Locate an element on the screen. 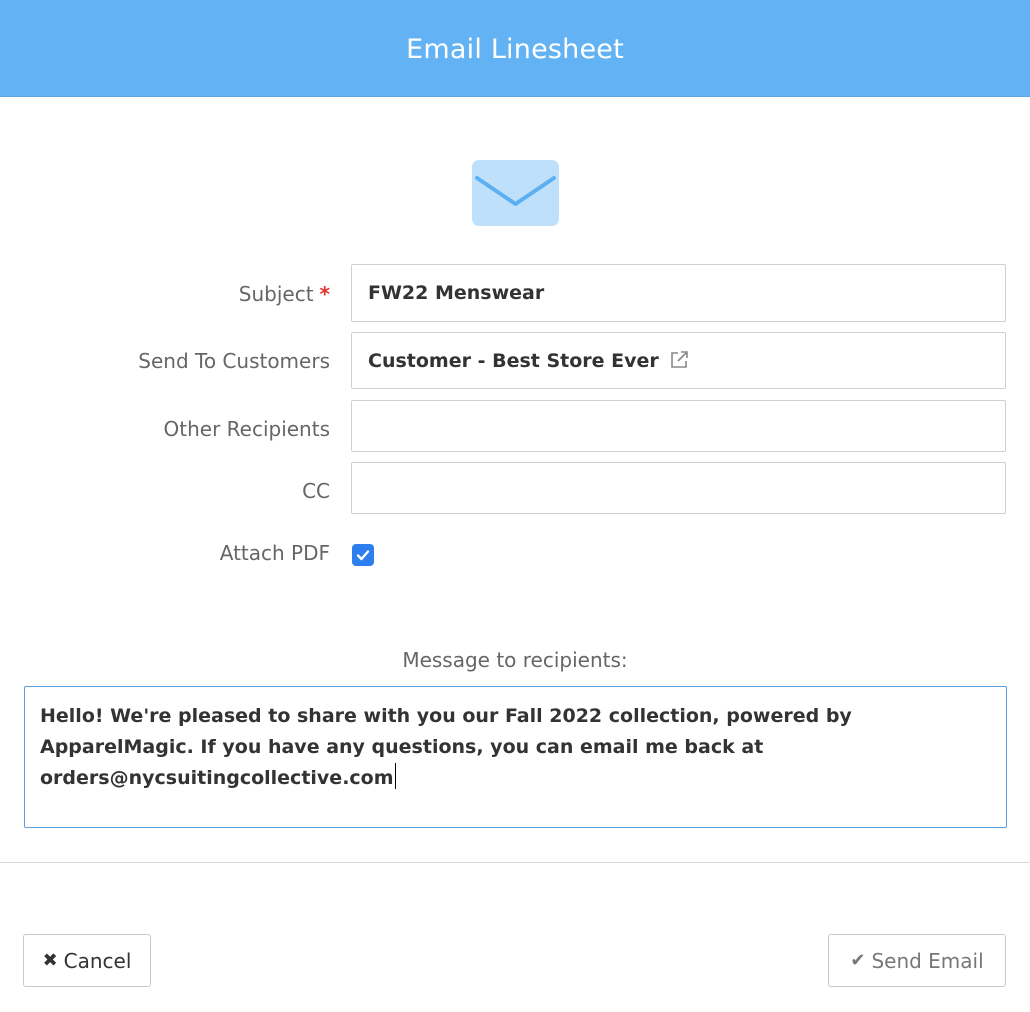 This screenshot has height=1012, width=1030. footer-divider is located at coordinates (515, 862).